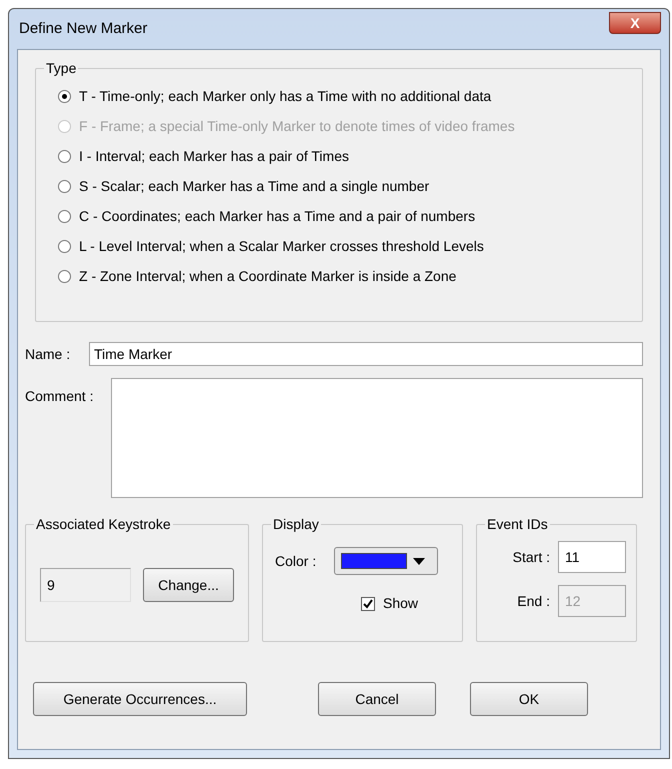  Describe the element at coordinates (214, 156) in the screenshot. I see `radio-label: I - Interval; each Marker has a pair of Times` at that location.